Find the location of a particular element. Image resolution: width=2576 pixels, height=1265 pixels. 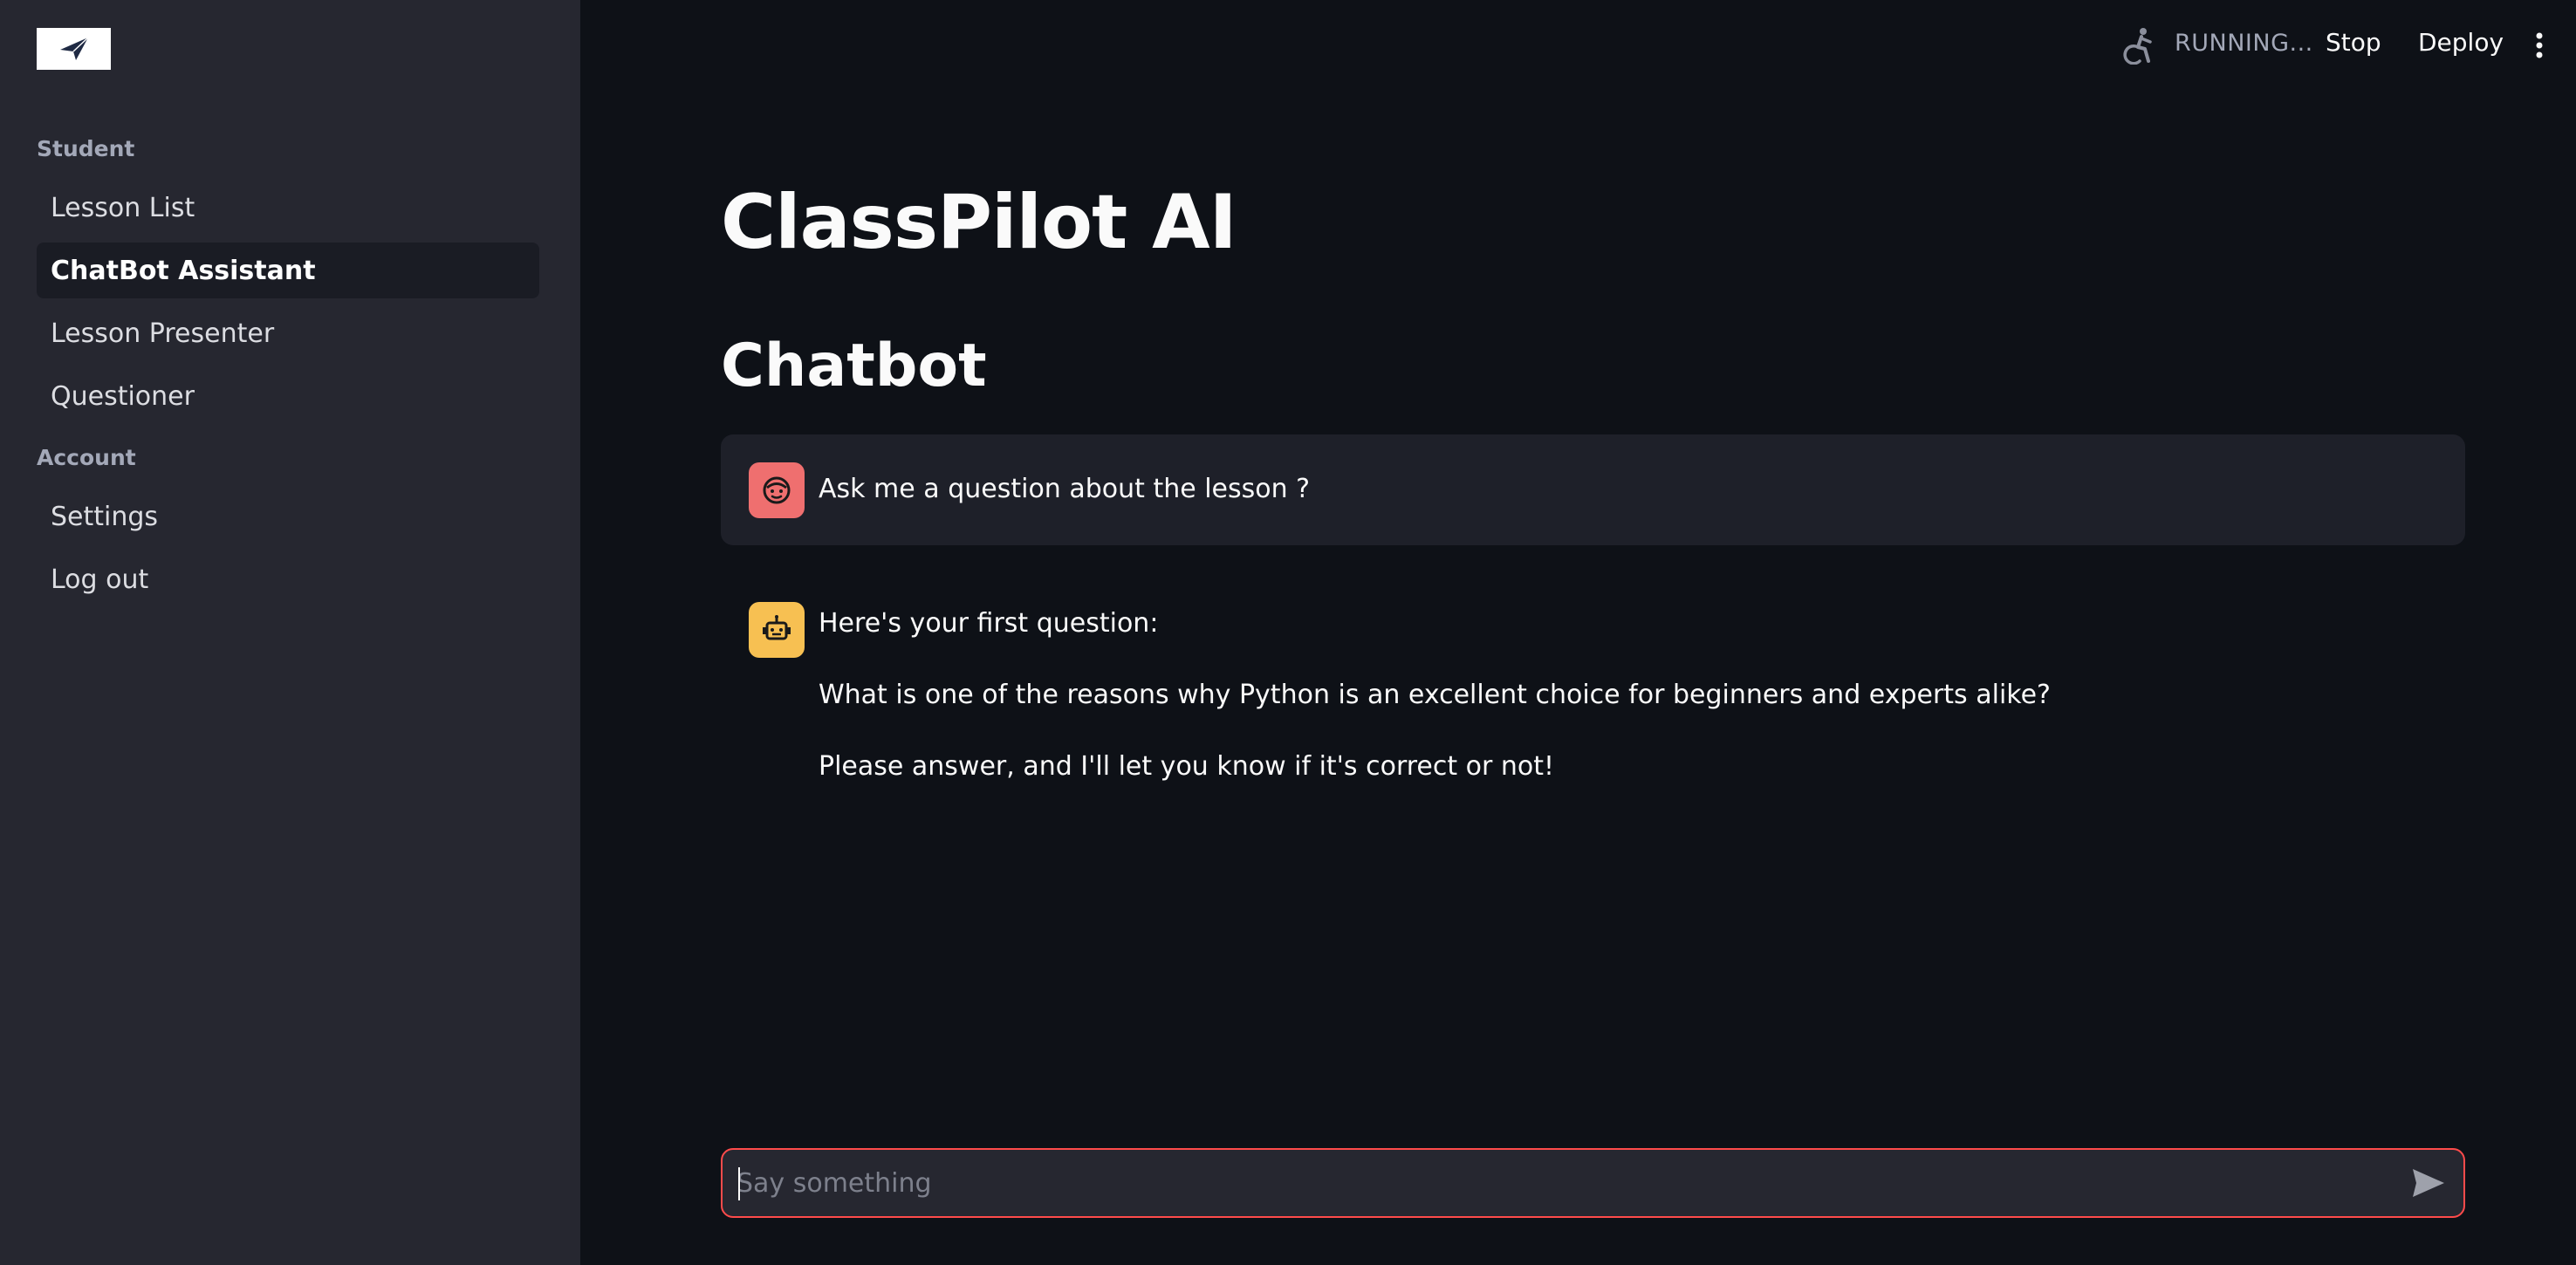

sidebar-item-label: Lesson List is located at coordinates (123, 207).